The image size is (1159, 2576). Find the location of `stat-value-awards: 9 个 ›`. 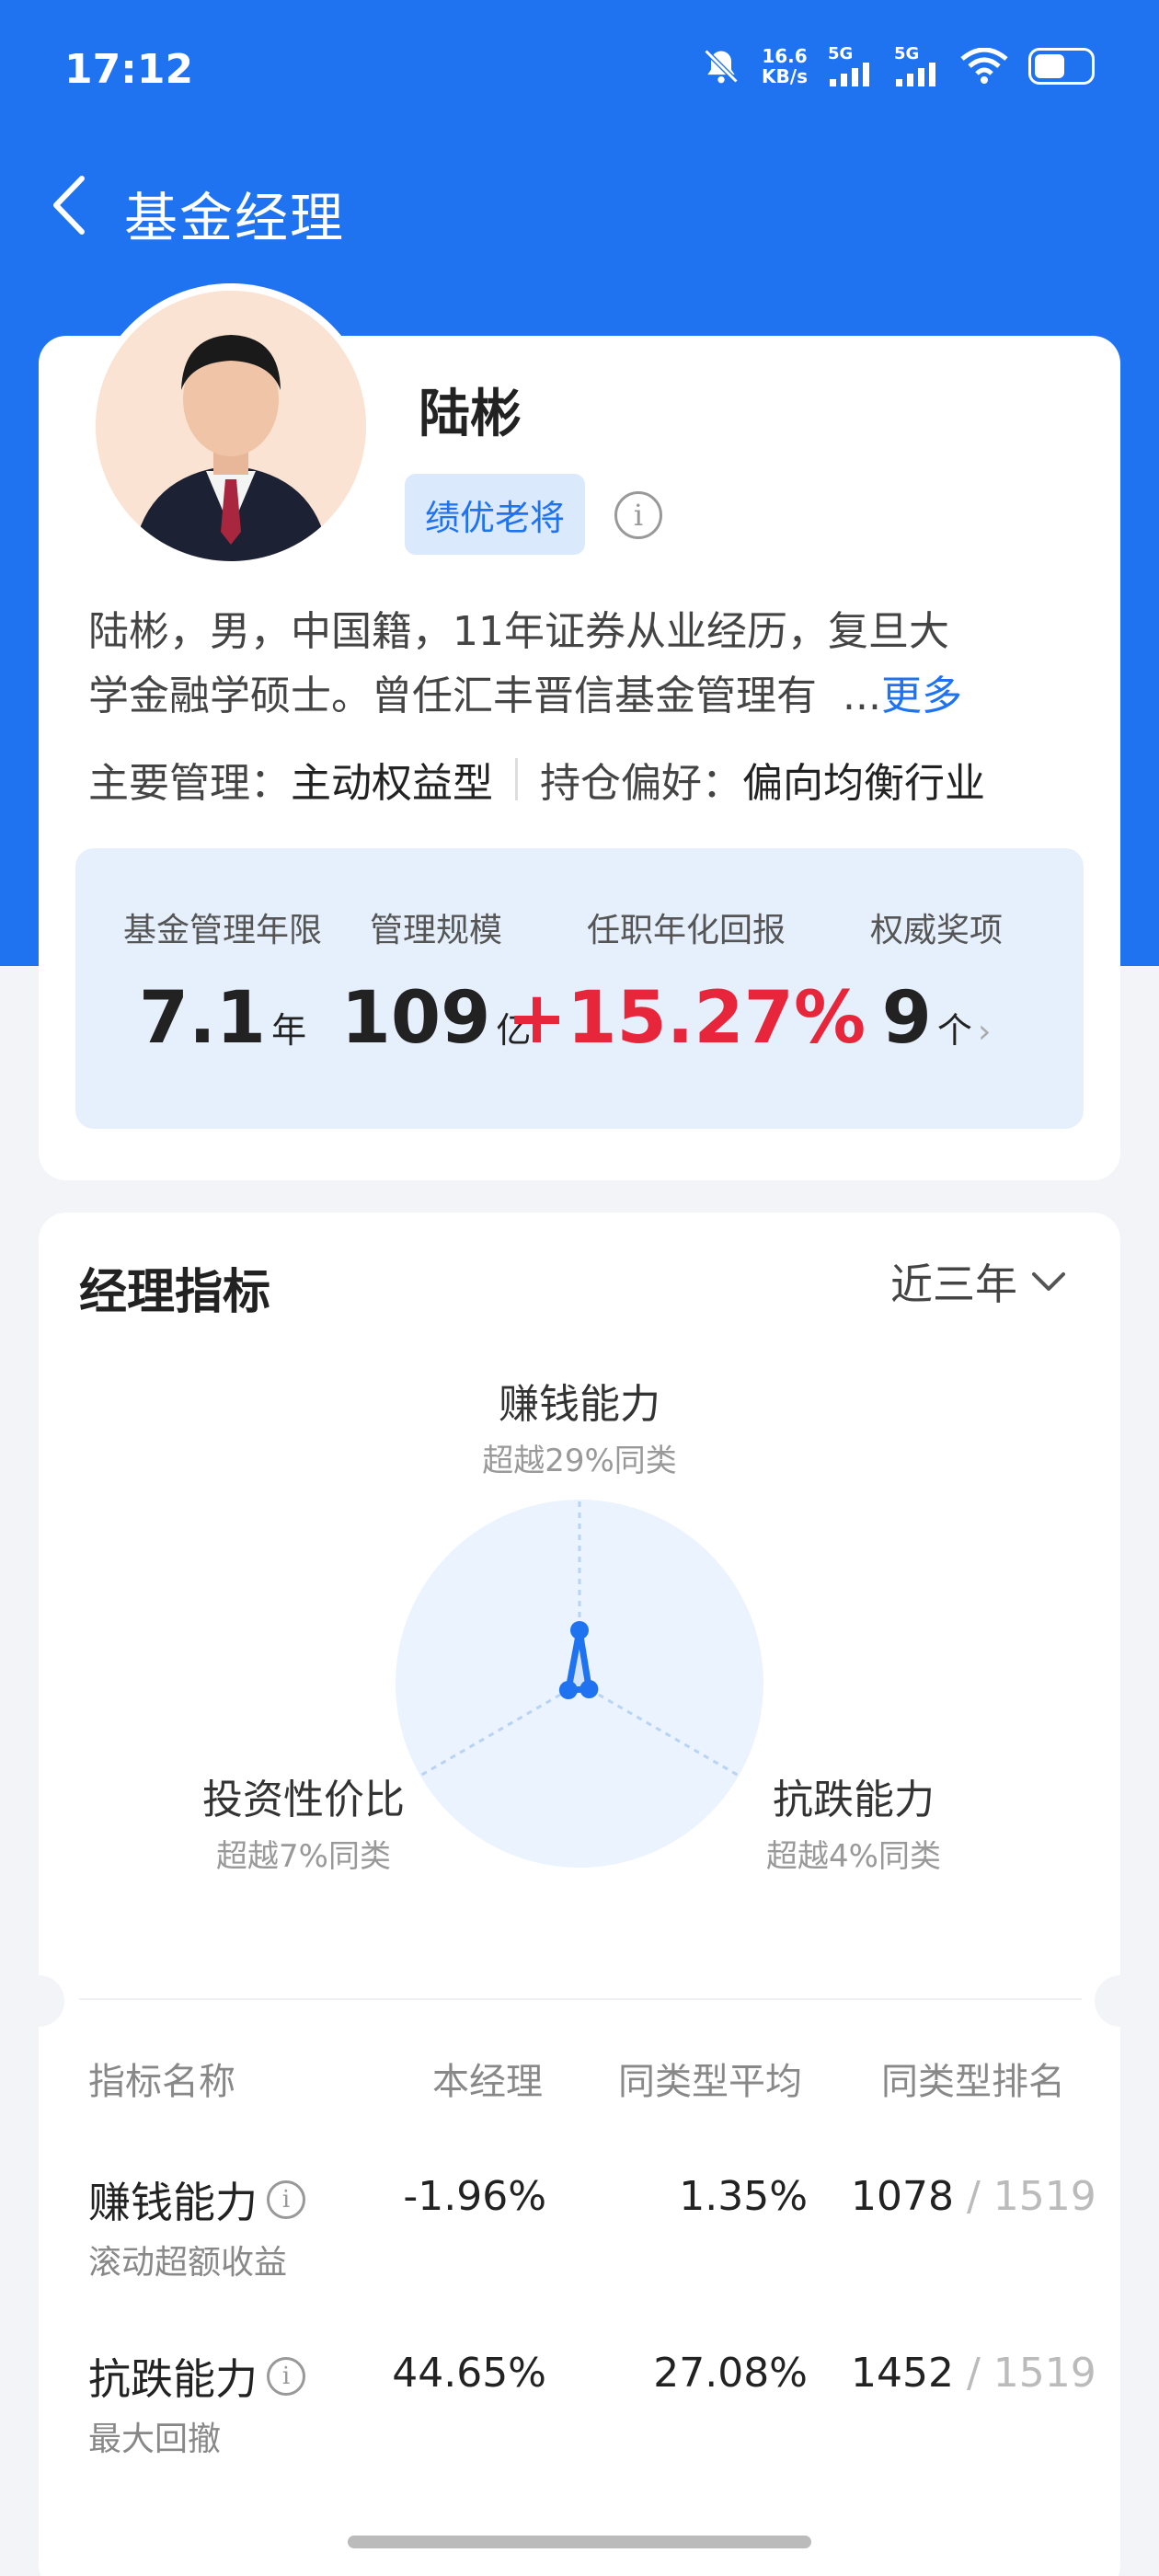

stat-value-awards: 9 个 › is located at coordinates (937, 1018).